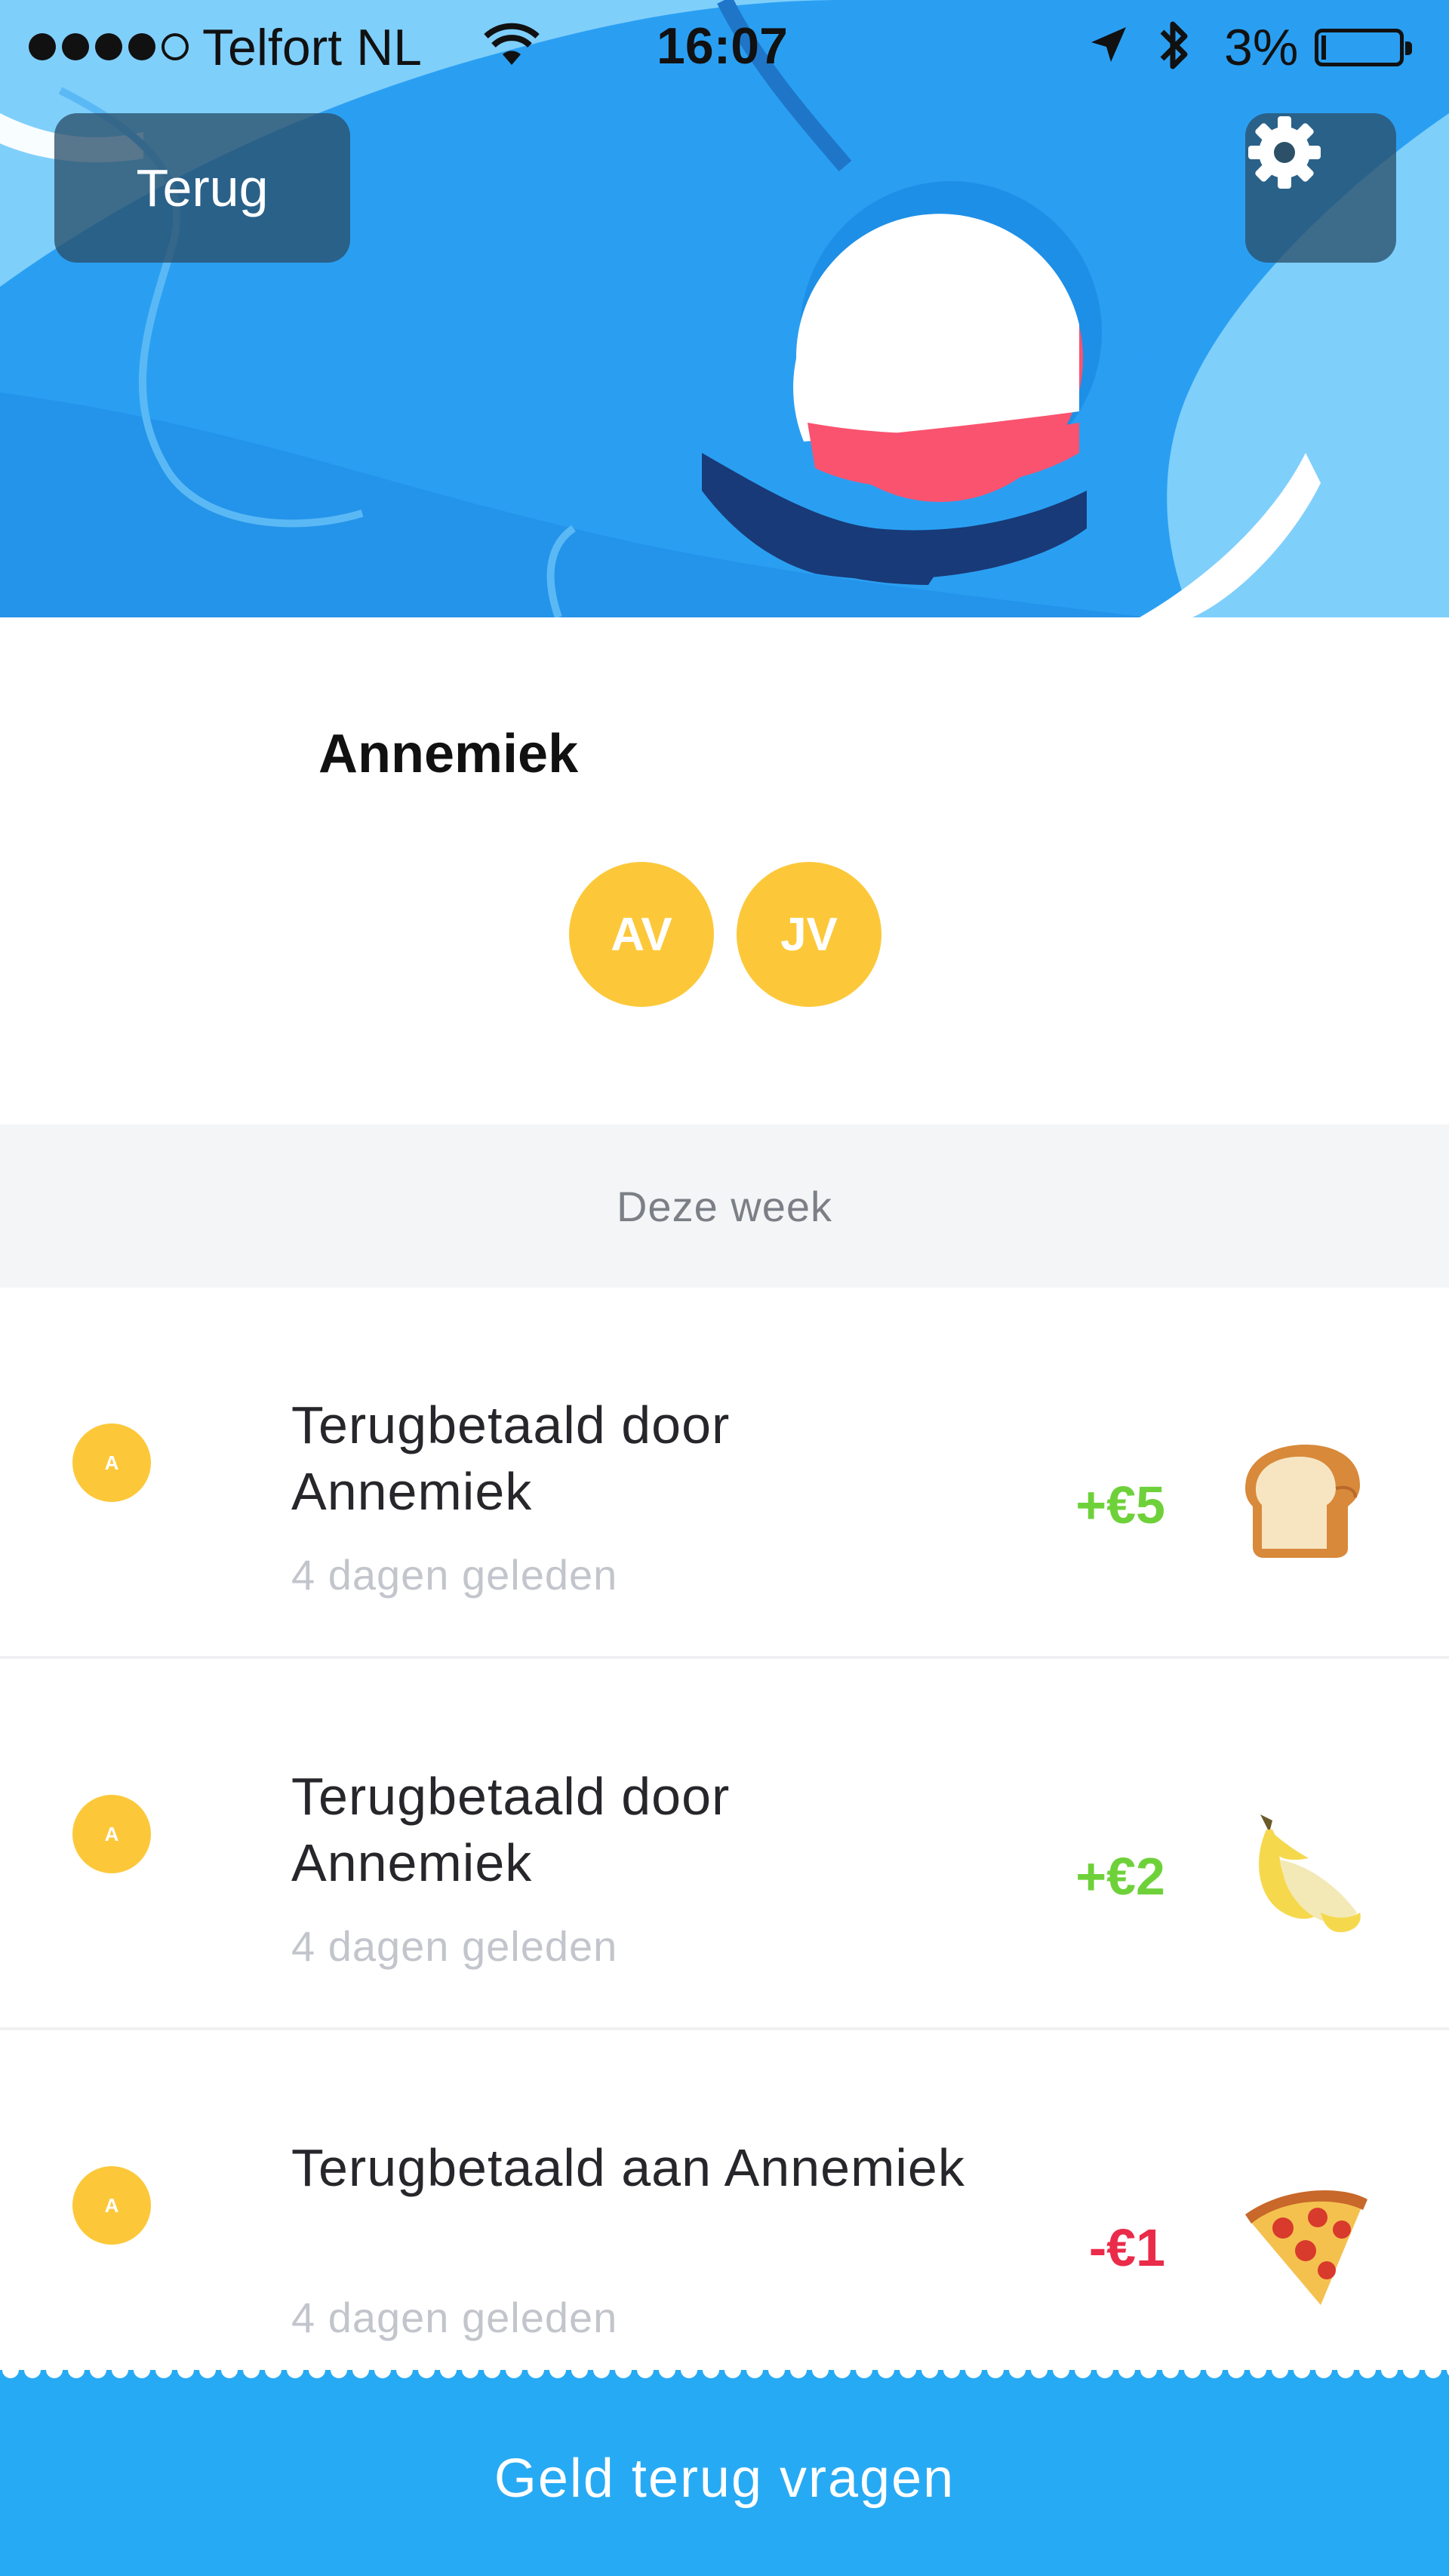 The image size is (1449, 2576). What do you see at coordinates (1120, 1877) in the screenshot?
I see `transaction-amount: +€2` at bounding box center [1120, 1877].